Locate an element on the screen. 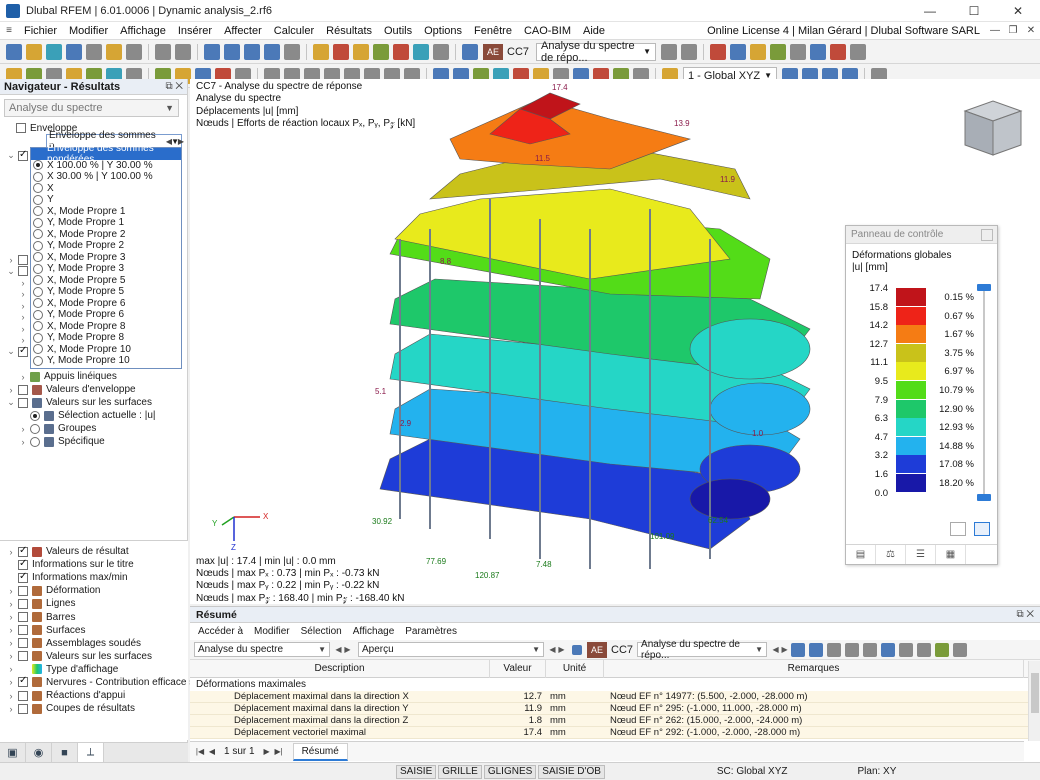 The width and height of the screenshot is (1040, 780). status-grille: GRILLE is located at coordinates (460, 771).